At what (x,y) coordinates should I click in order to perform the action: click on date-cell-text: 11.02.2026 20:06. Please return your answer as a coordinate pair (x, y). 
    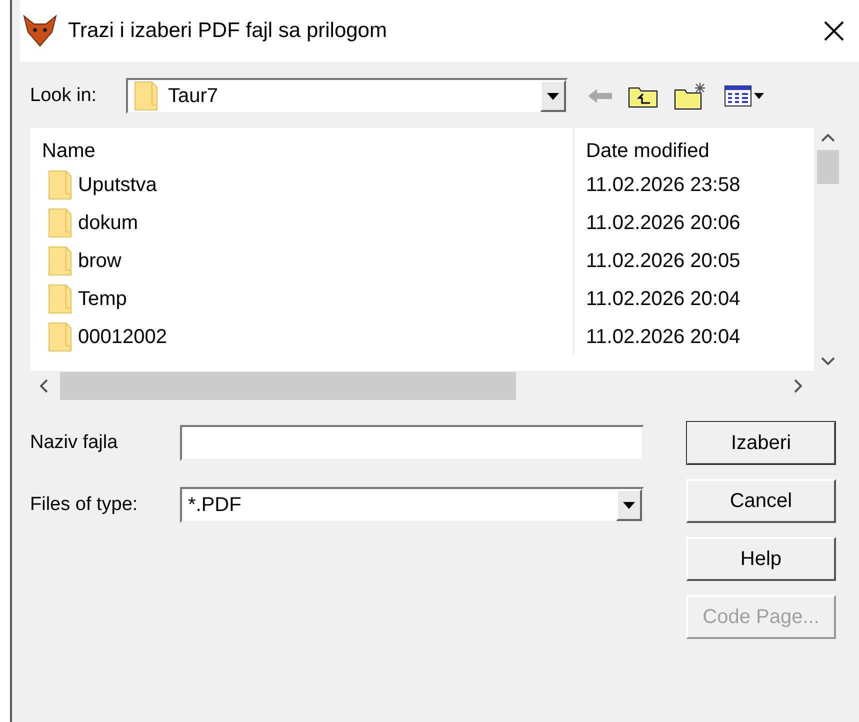
    Looking at the image, I should click on (663, 223).